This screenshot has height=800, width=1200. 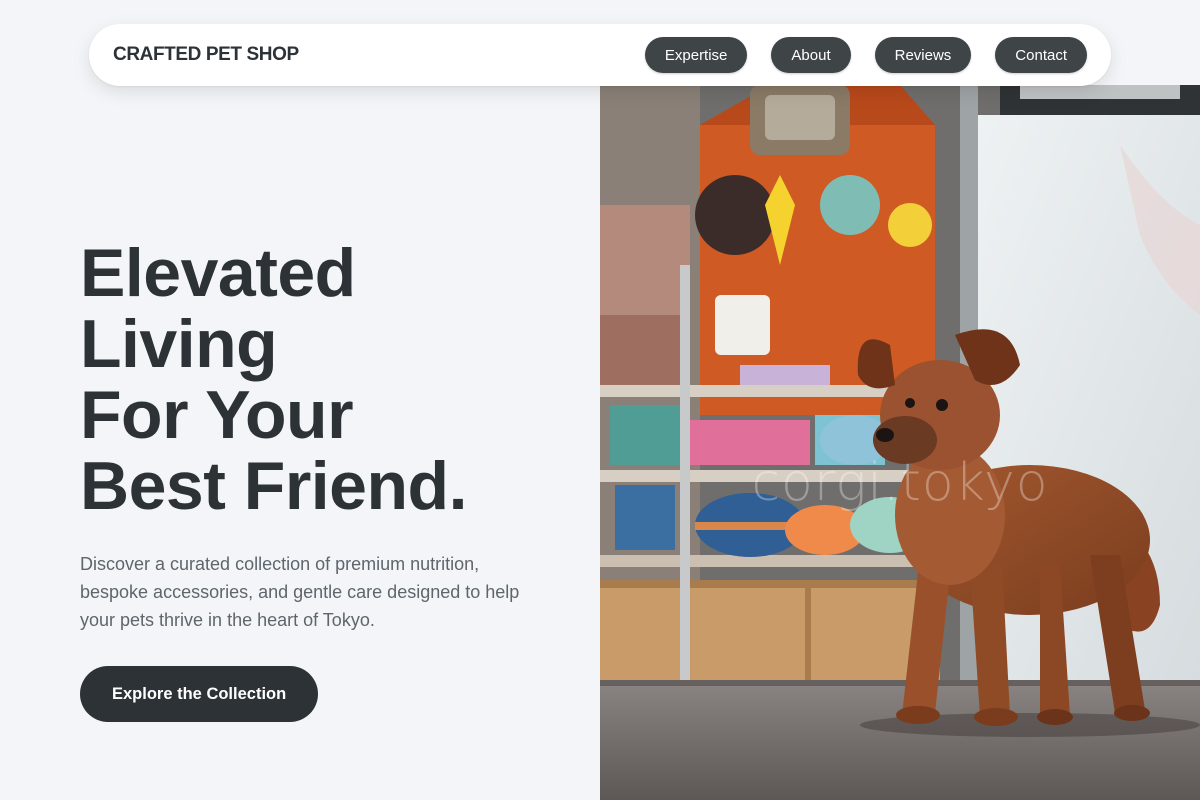 I want to click on hero-title-line: Best Friend., so click(x=273, y=486).